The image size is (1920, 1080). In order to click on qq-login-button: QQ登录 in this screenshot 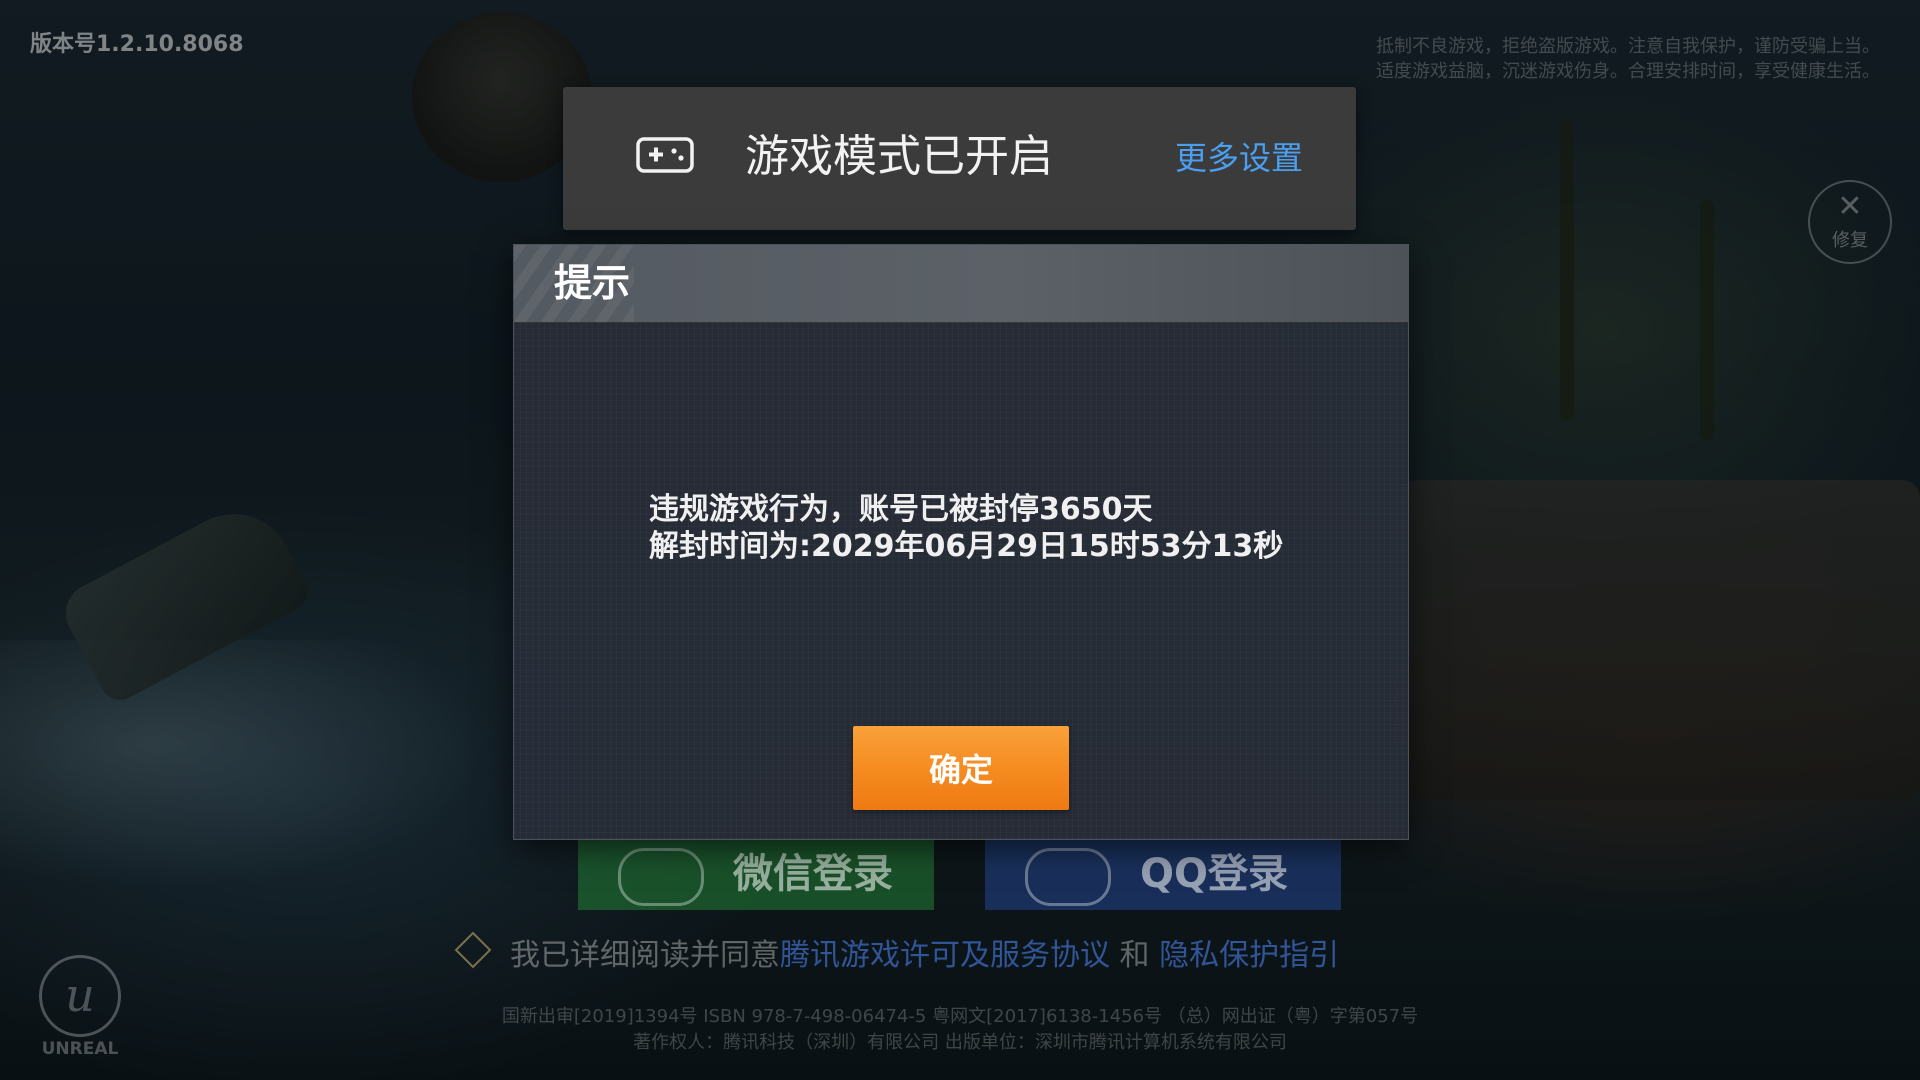, I will do `click(1163, 874)`.